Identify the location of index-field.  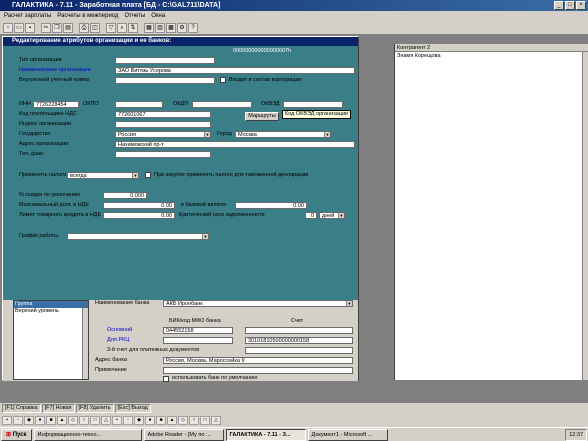
(163, 124).